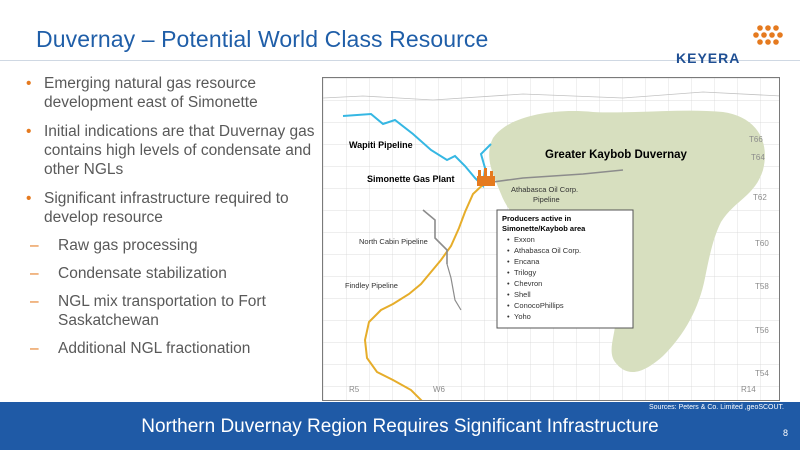 The height and width of the screenshot is (450, 800). What do you see at coordinates (616, 155) in the screenshot?
I see `region-label: Greater Kaybob Duvernay` at bounding box center [616, 155].